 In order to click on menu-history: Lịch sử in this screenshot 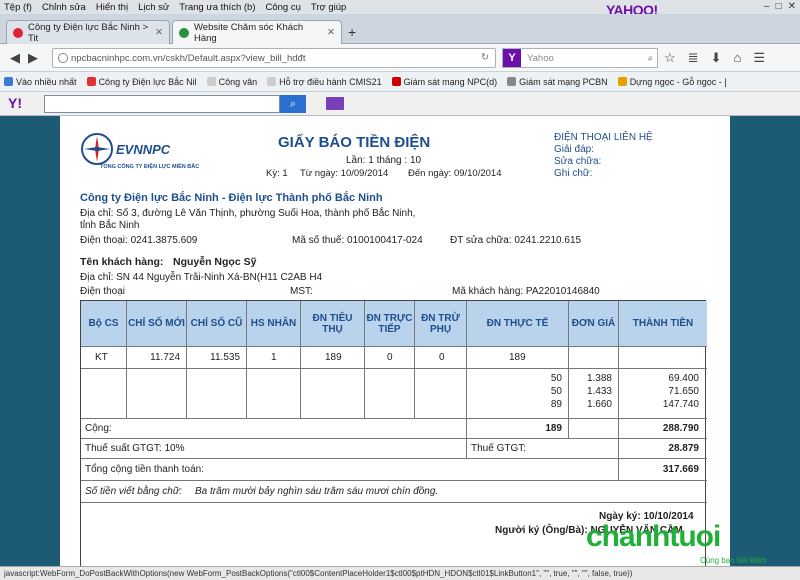, I will do `click(153, 7)`.